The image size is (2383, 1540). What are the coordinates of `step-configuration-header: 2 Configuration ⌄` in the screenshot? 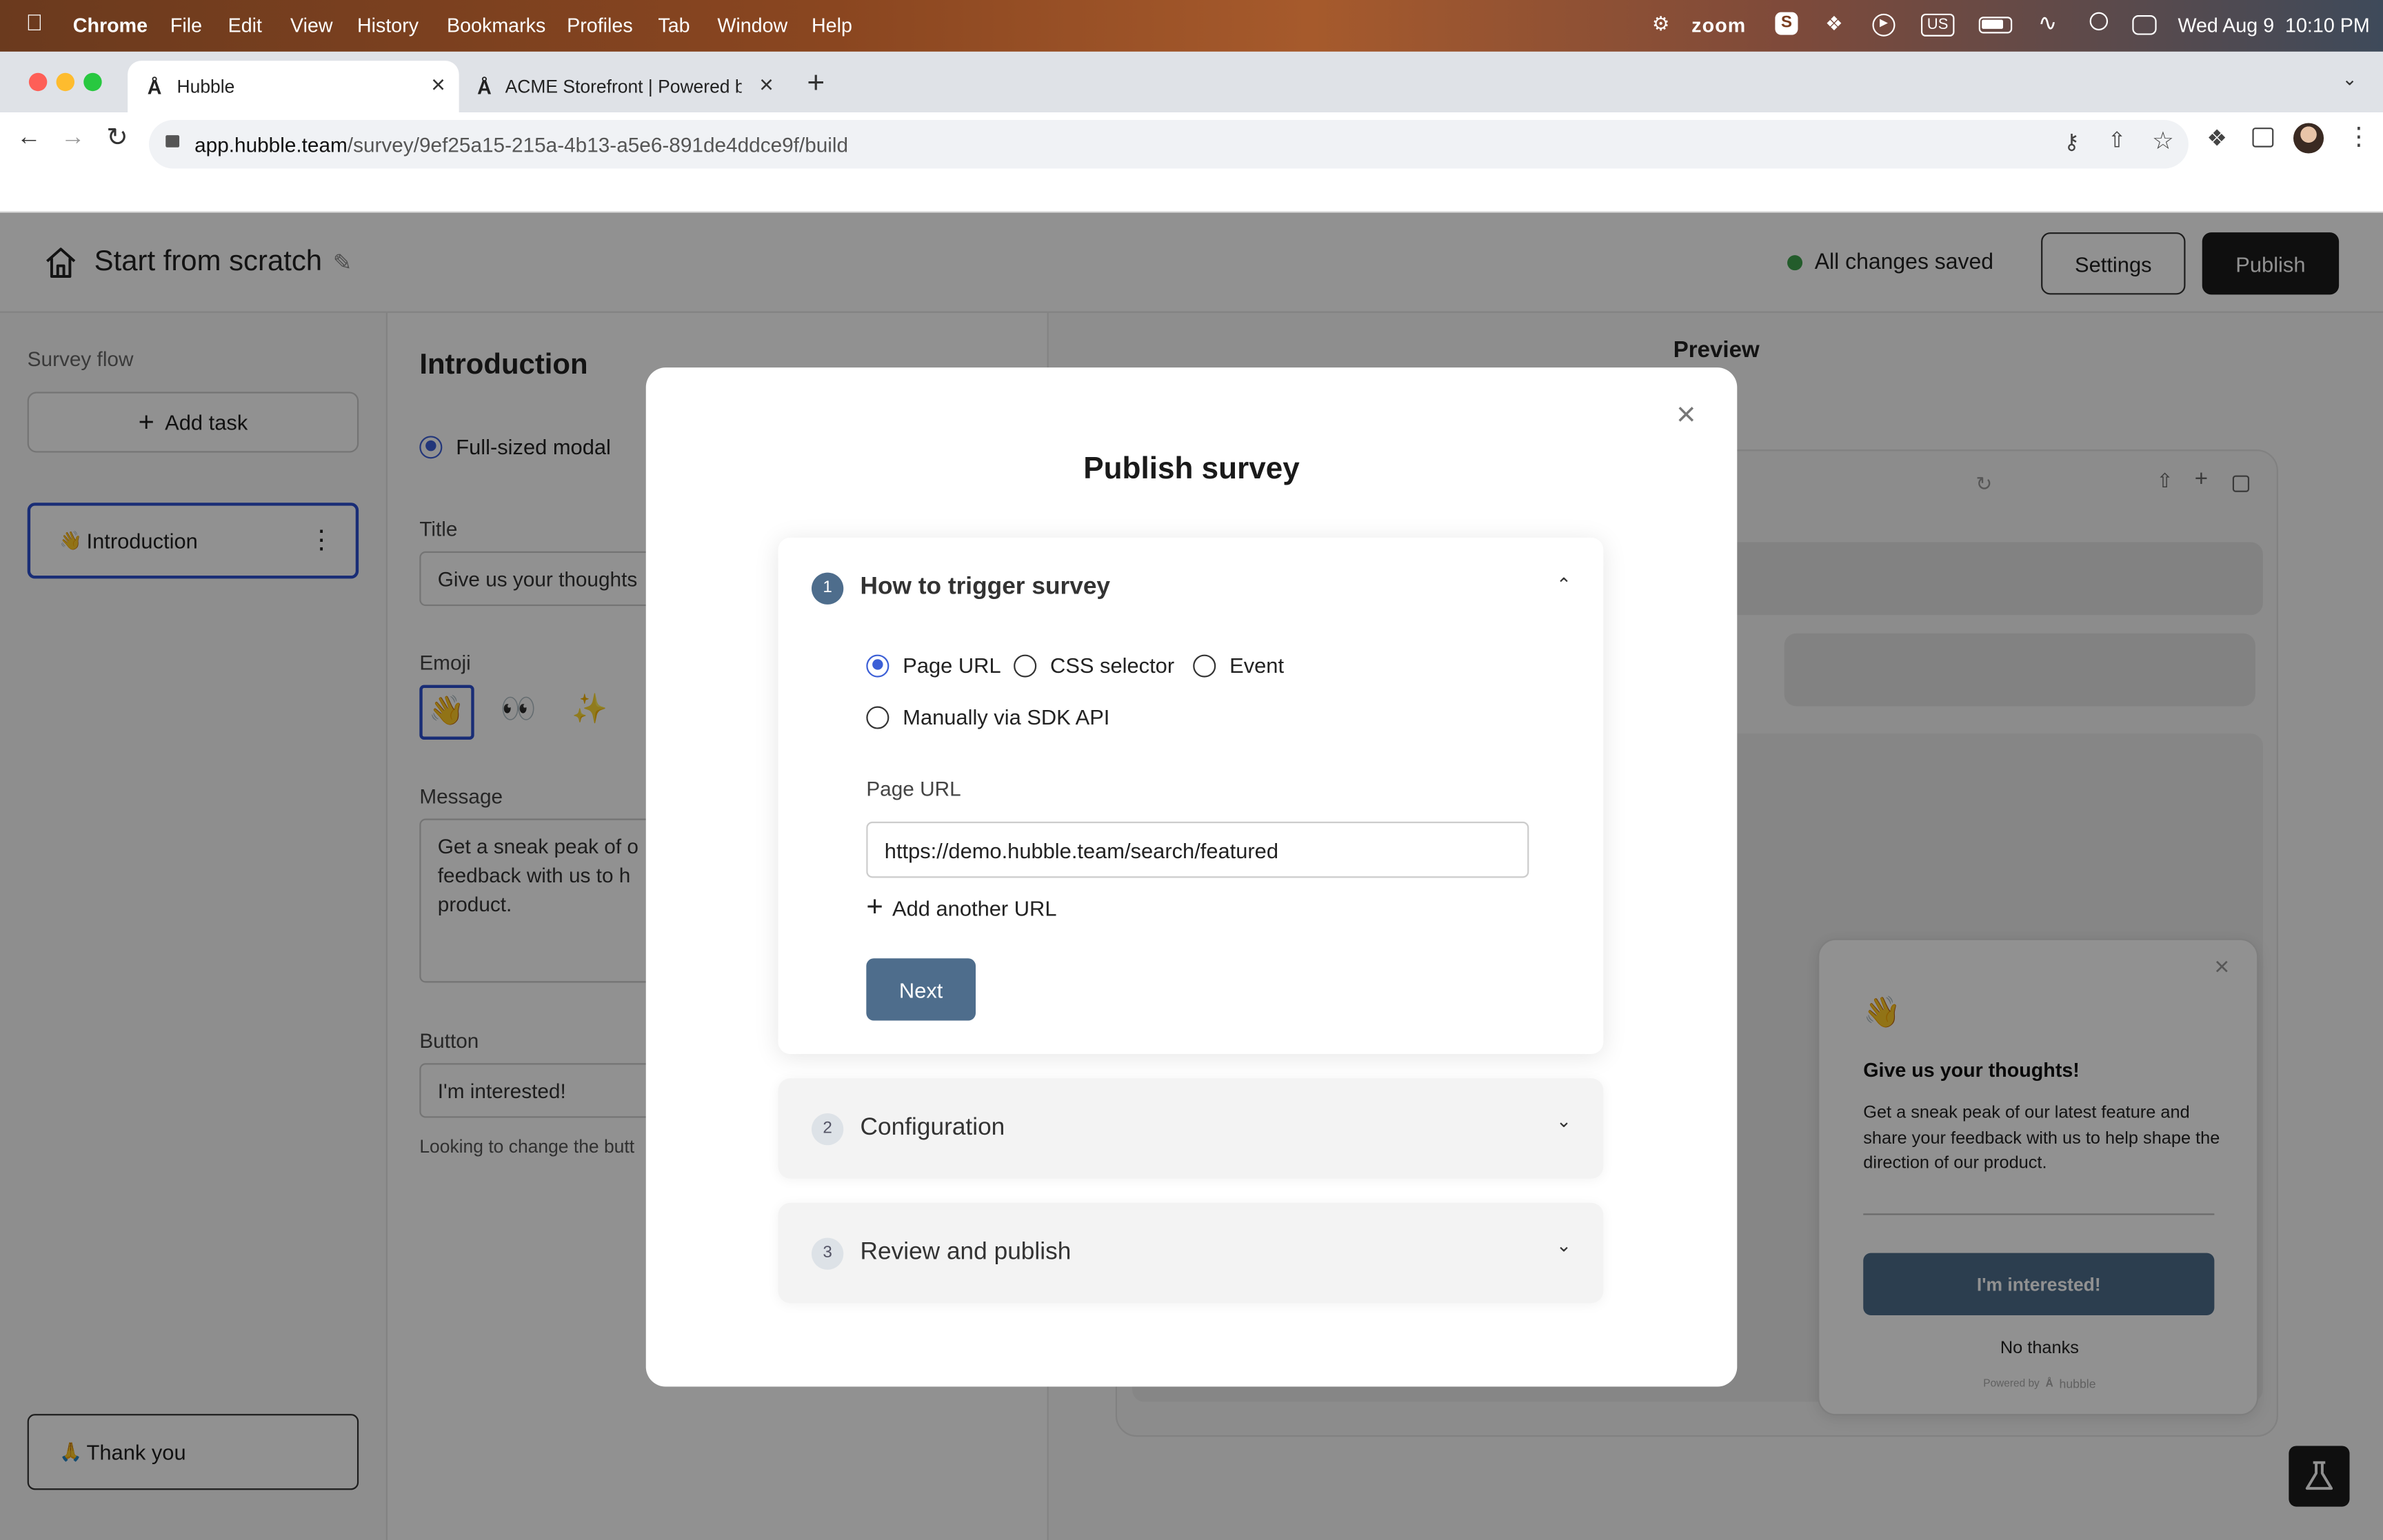 It's located at (1191, 1129).